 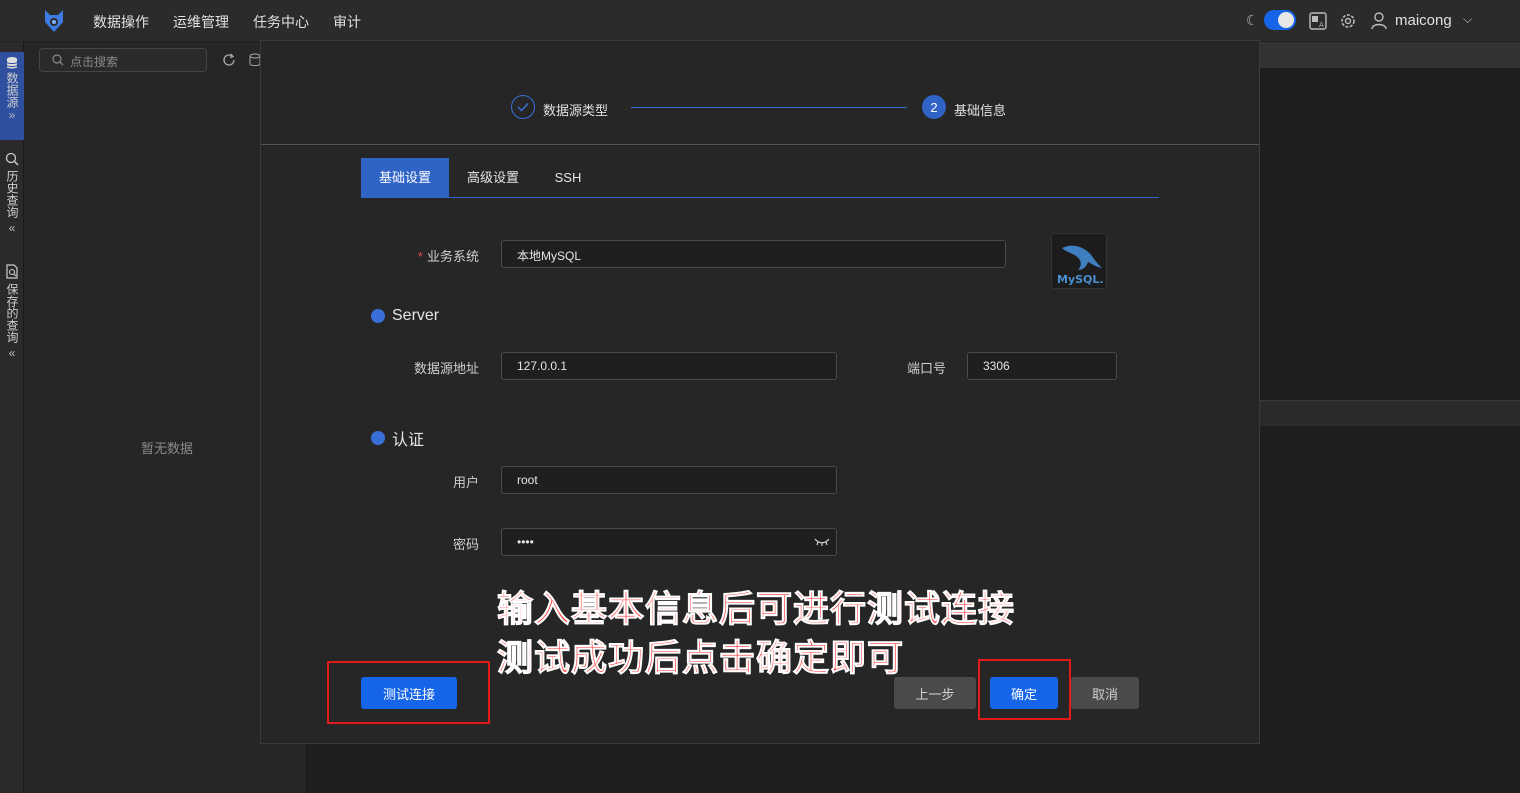 What do you see at coordinates (446, 368) in the screenshot?
I see `host-label: 数据源地址` at bounding box center [446, 368].